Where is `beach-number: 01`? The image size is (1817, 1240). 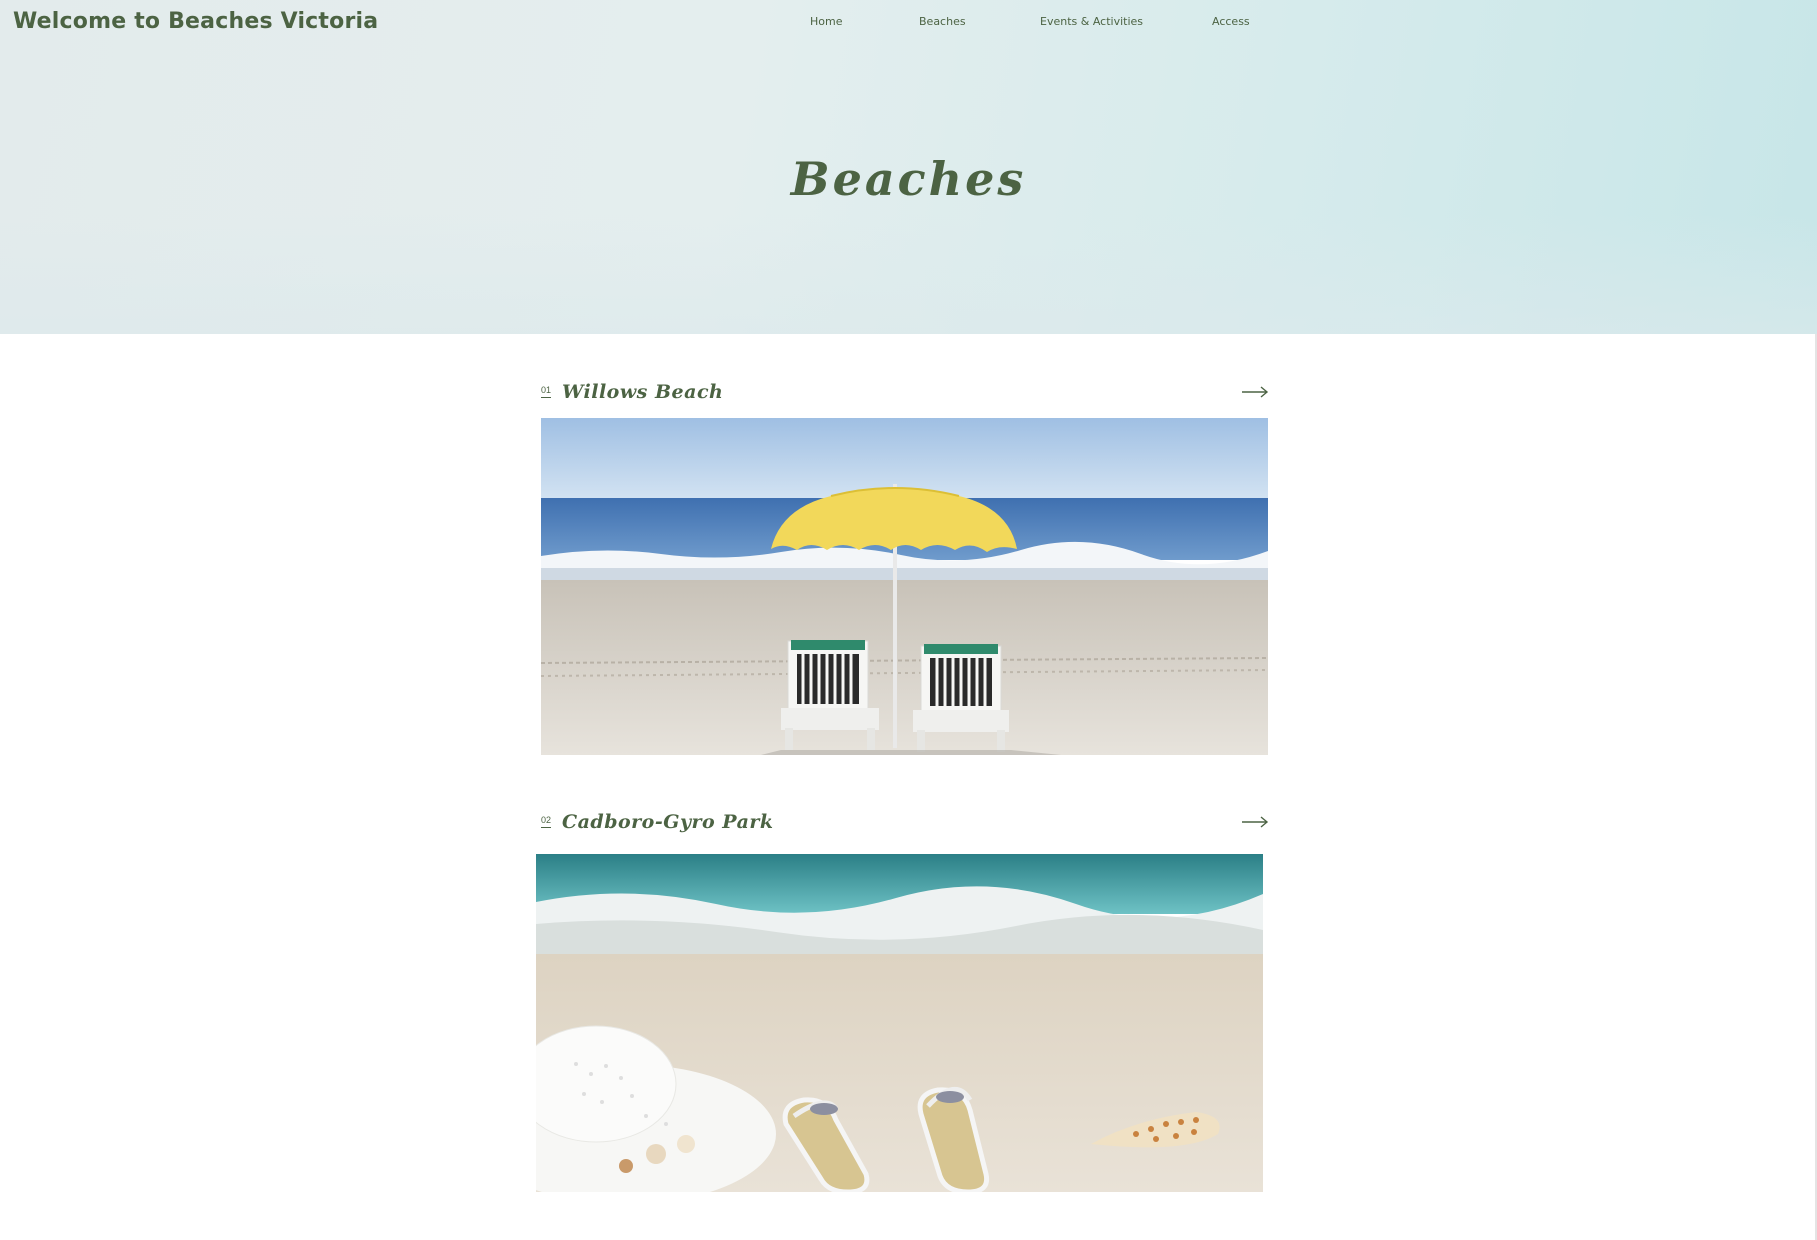 beach-number: 01 is located at coordinates (546, 391).